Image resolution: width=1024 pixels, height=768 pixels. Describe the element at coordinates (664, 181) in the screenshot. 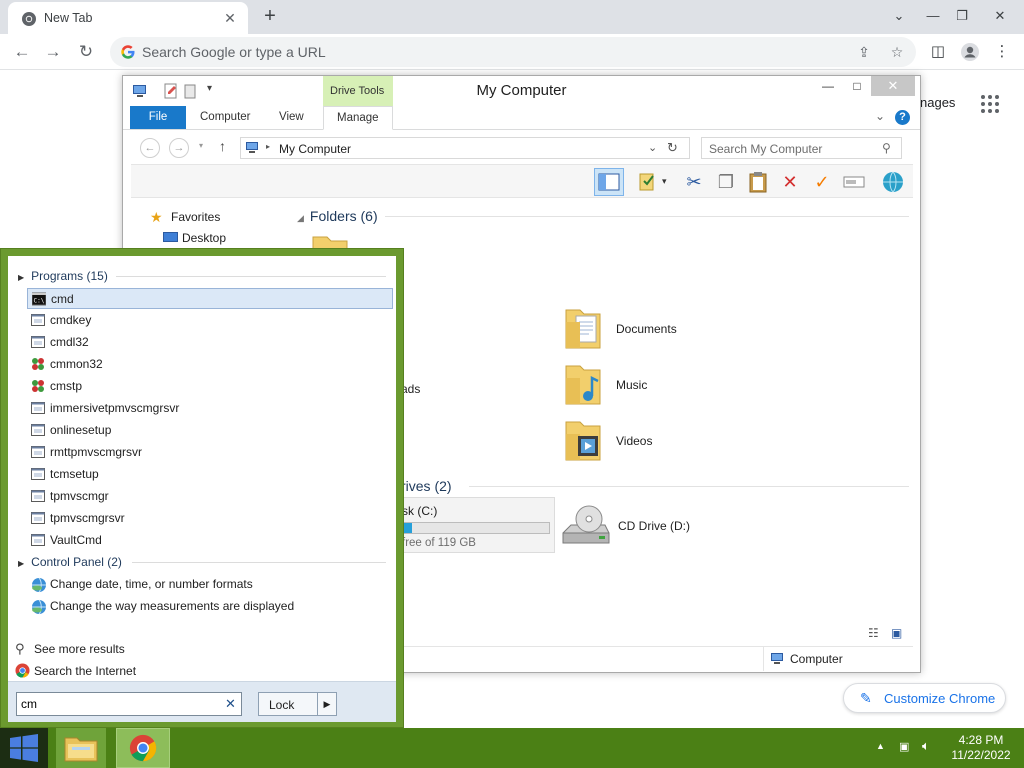

I see `properties-dropdown-icon: ▾` at that location.